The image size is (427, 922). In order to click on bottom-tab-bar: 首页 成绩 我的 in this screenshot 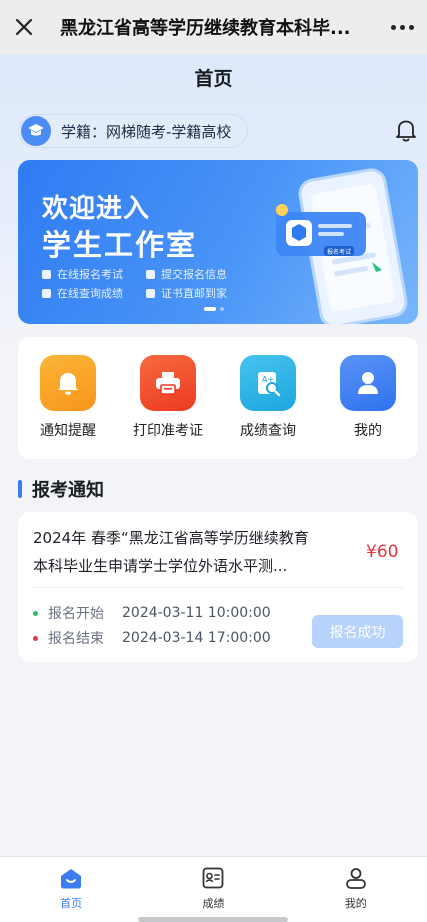, I will do `click(213, 889)`.